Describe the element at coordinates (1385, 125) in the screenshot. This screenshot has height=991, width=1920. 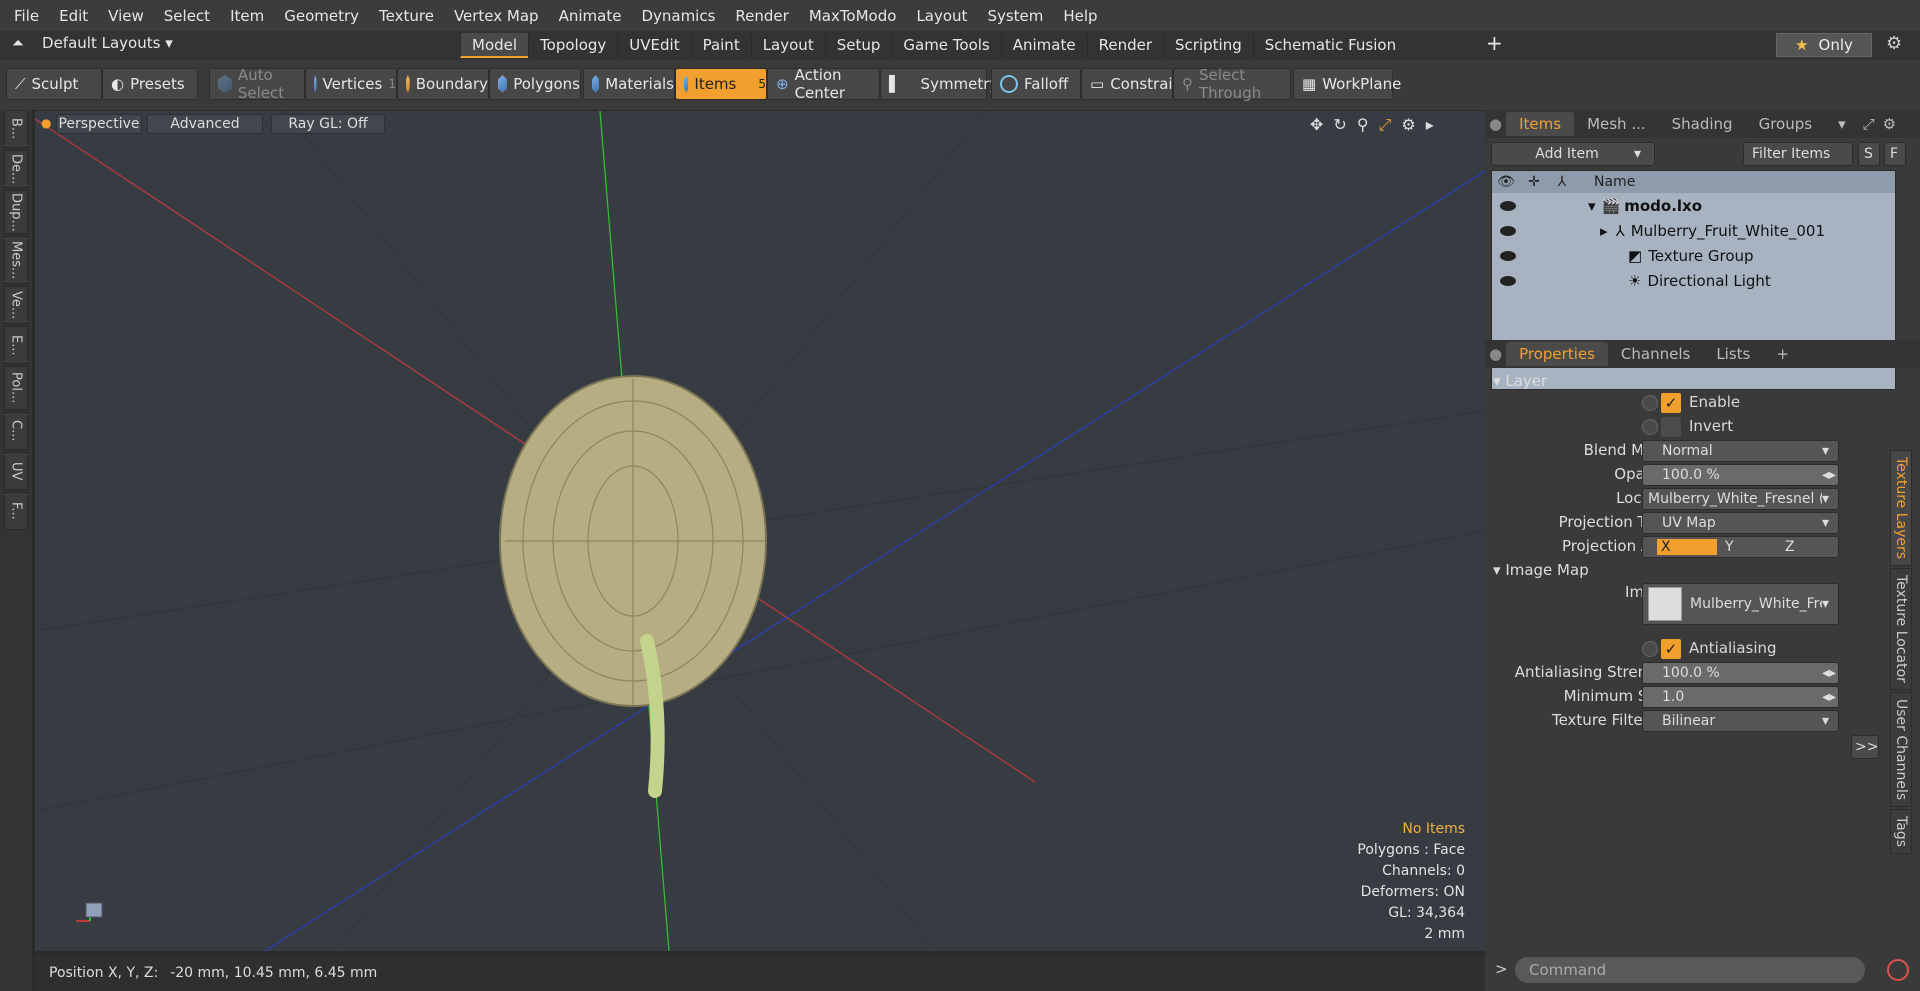
I see `maximize-icon: ⤢` at that location.